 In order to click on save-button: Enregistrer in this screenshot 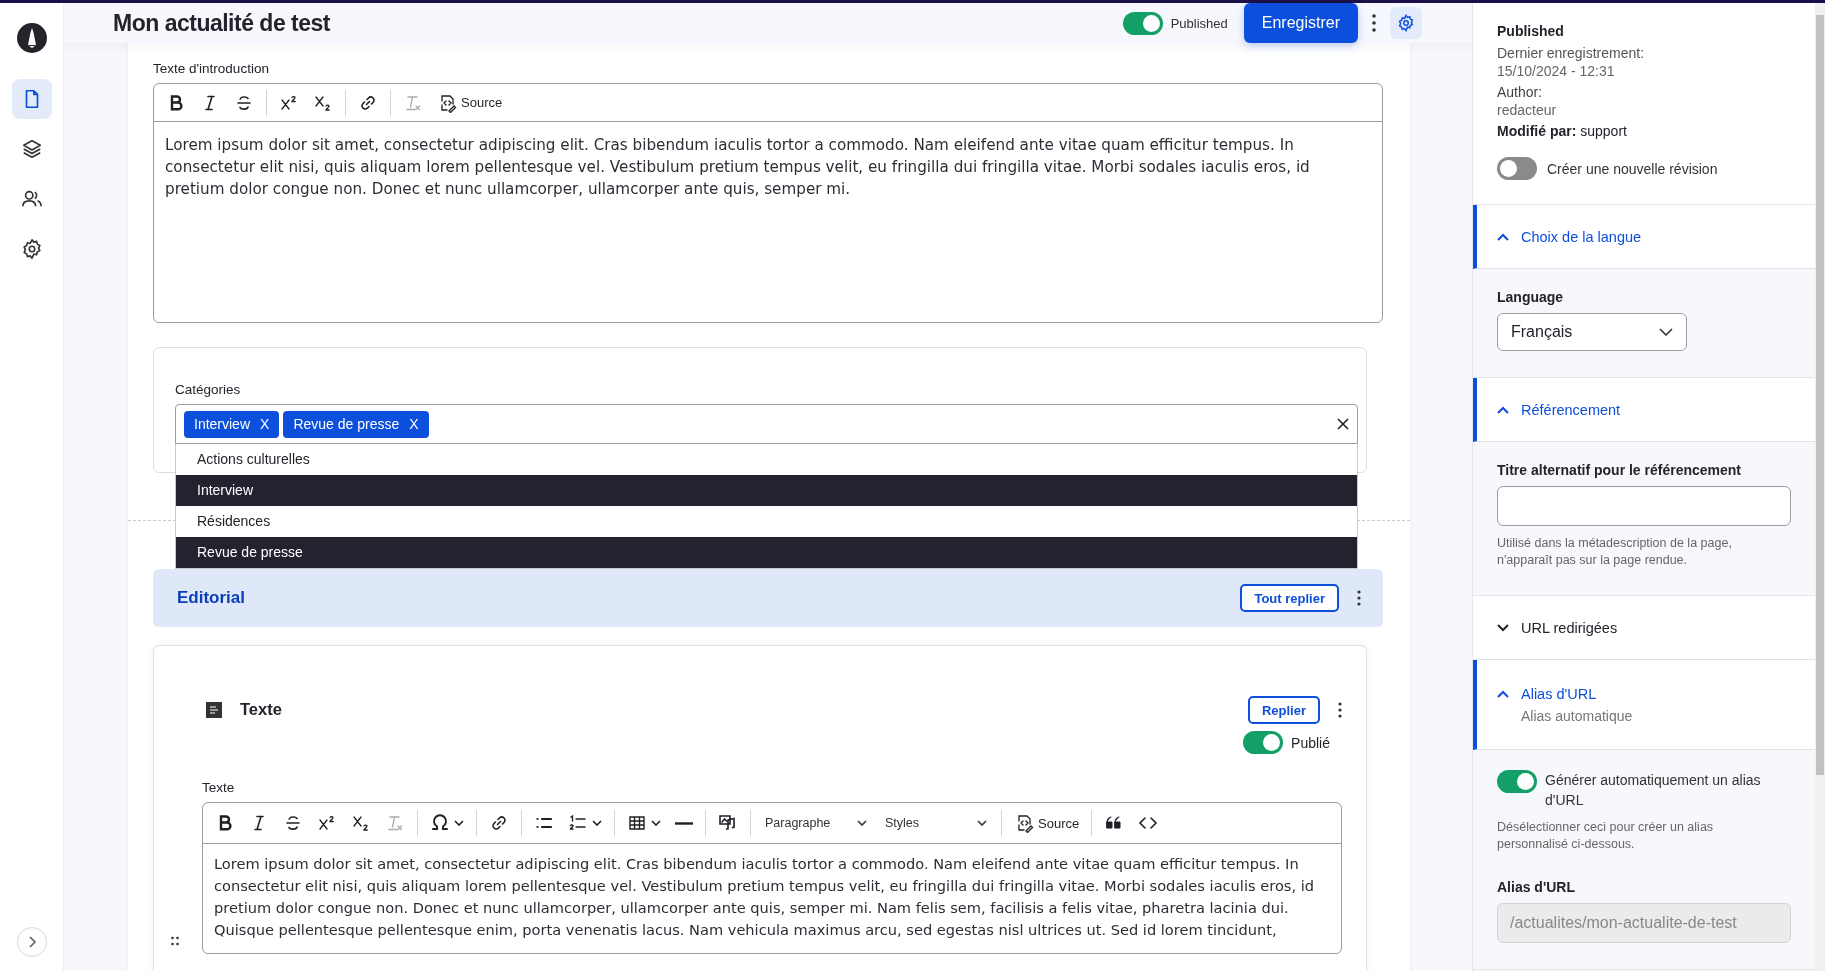, I will do `click(1300, 23)`.